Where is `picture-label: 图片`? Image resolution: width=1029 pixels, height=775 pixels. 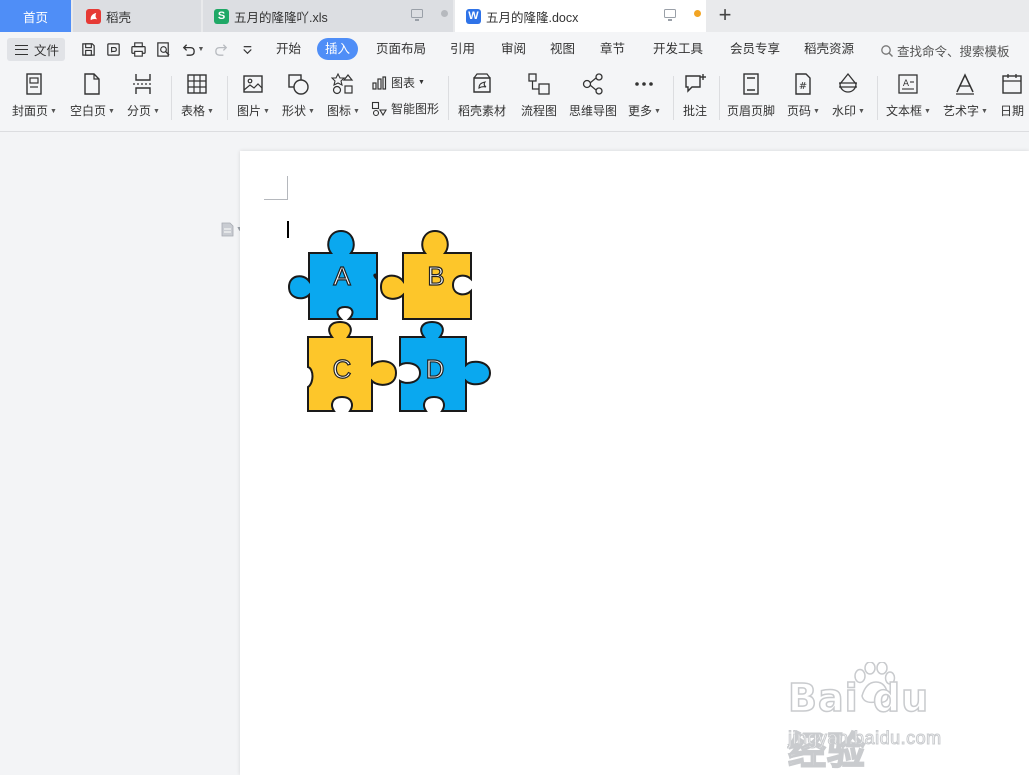 picture-label: 图片 is located at coordinates (249, 111).